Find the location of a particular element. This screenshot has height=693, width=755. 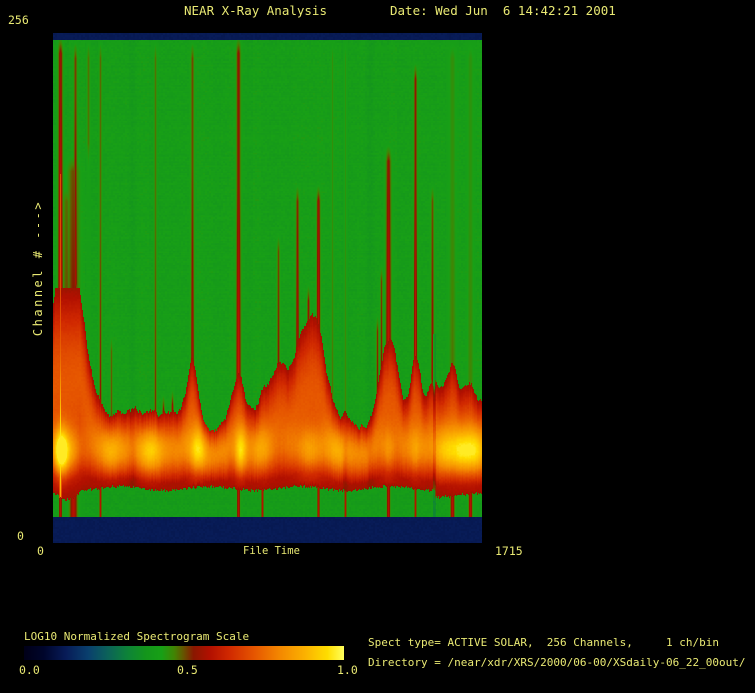

page-title: NEAR X-Ray Analysis is located at coordinates (255, 10).